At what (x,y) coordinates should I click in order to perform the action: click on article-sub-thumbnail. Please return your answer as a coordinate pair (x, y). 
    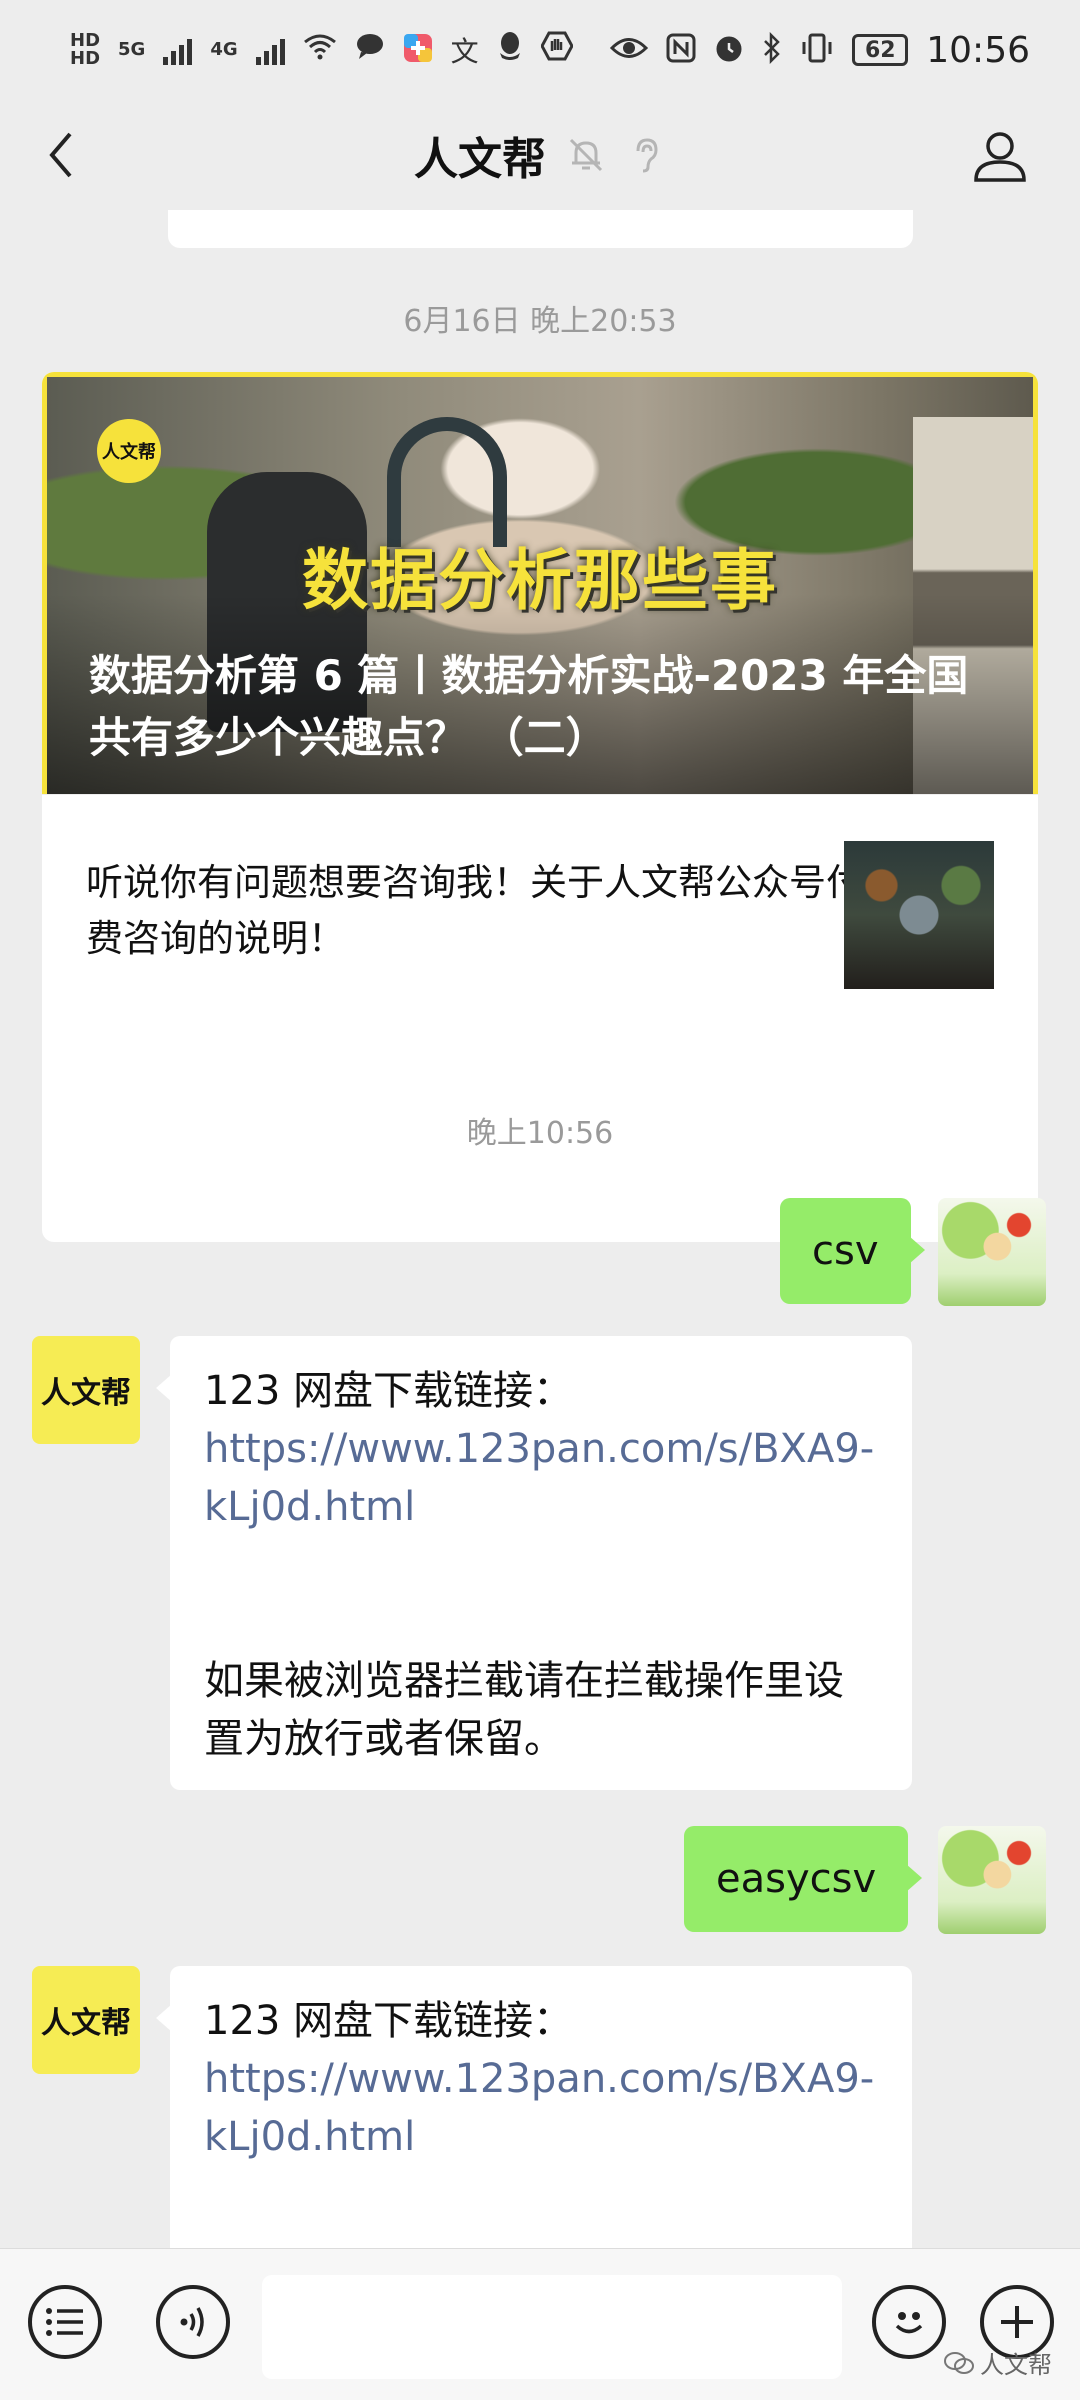
    Looking at the image, I should click on (919, 915).